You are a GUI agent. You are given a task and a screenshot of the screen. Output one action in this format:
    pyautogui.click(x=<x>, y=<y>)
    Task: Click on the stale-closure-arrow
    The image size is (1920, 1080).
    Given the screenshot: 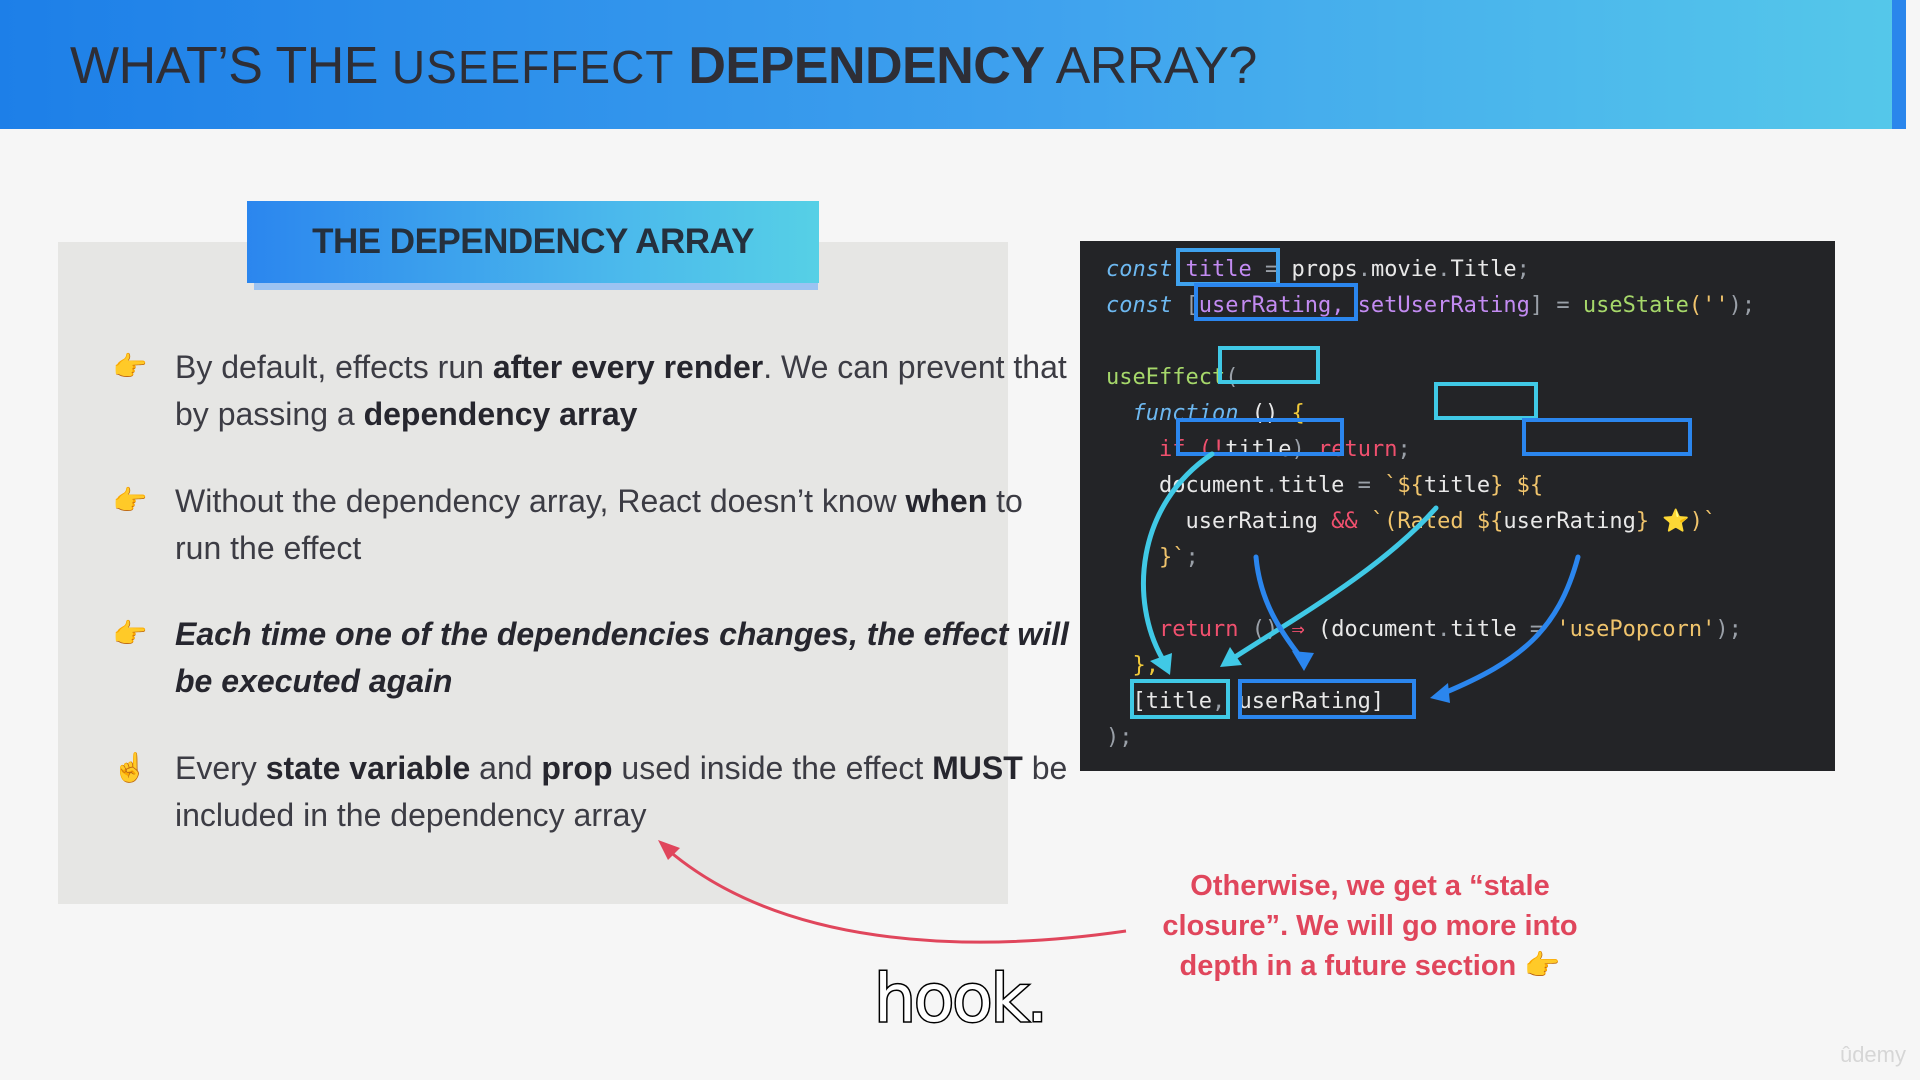 What is the action you would take?
    pyautogui.click(x=897, y=896)
    